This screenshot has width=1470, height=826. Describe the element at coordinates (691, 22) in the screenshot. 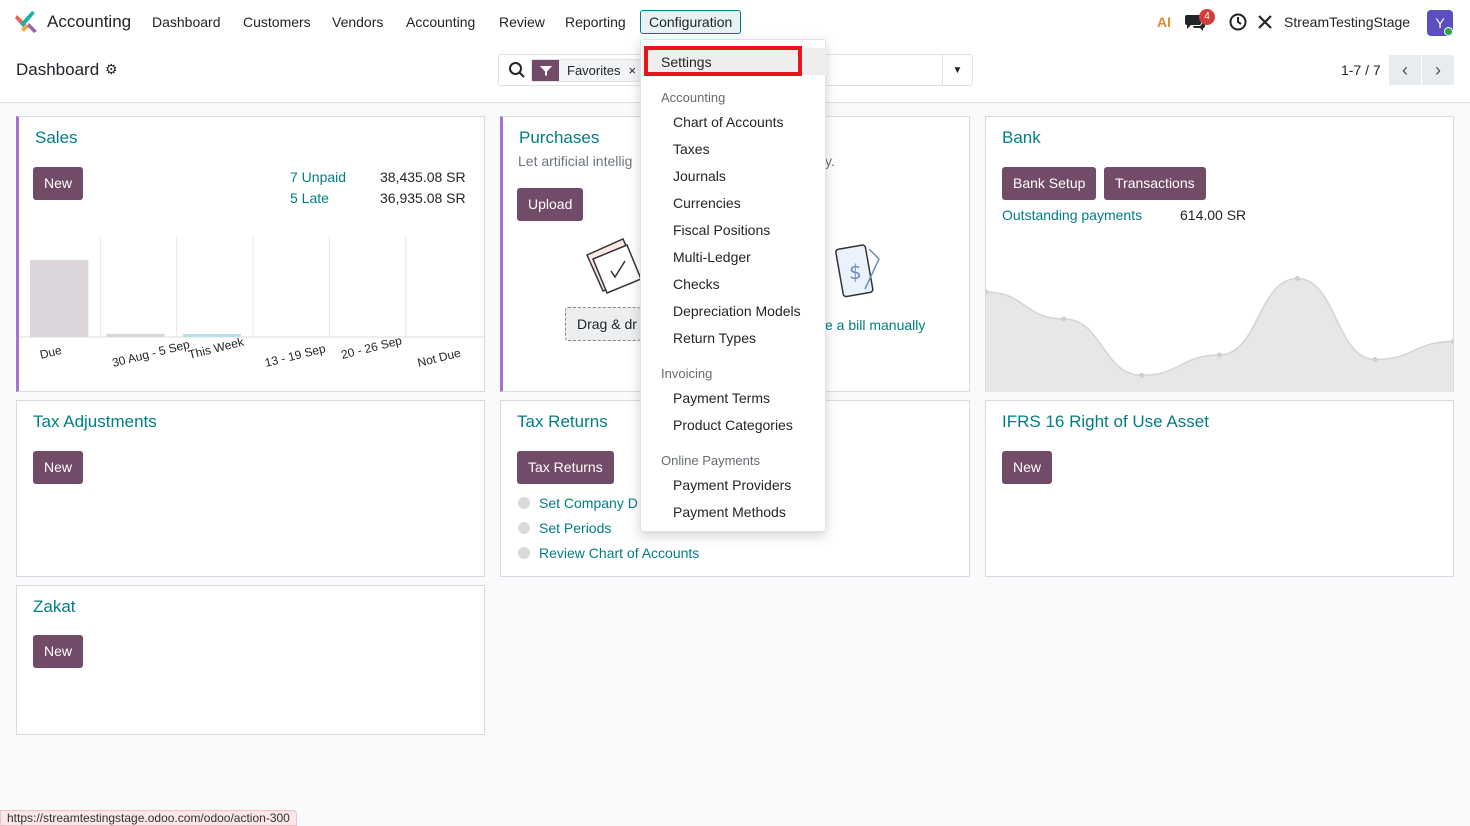

I see `menu-configuration: Configuration` at that location.